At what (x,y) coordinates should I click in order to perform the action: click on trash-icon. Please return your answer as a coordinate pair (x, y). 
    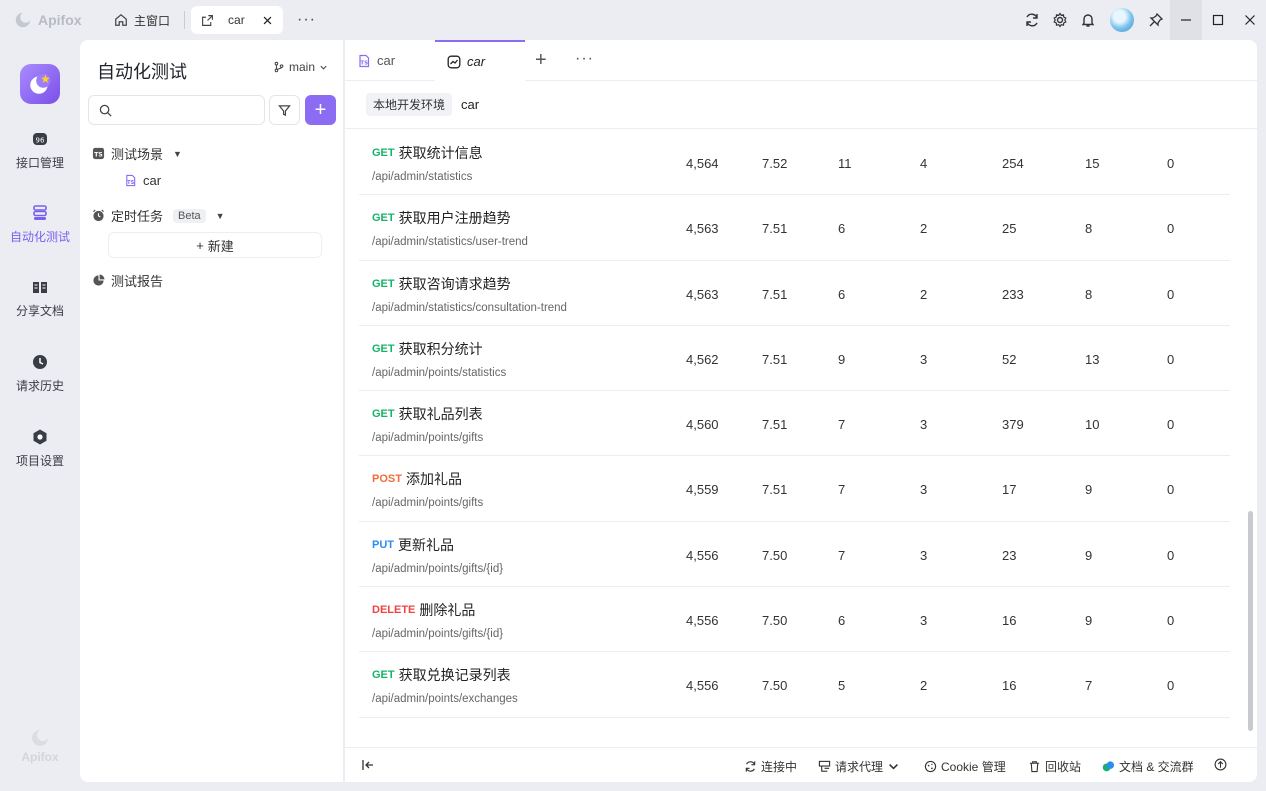
    Looking at the image, I should click on (1034, 767).